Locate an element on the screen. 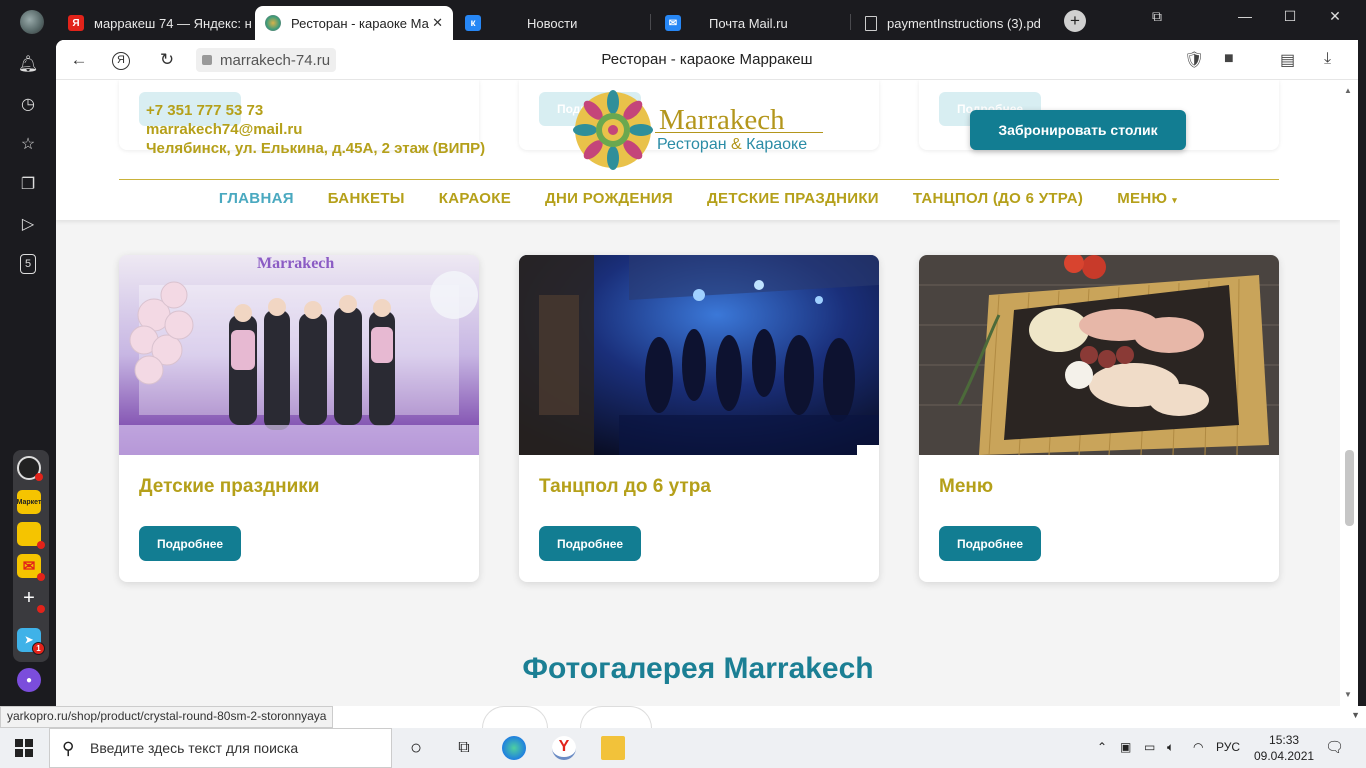 This screenshot has height=768, width=1366. service-card: Marrakech Детские праздники Подробнее is located at coordinates (299, 418).